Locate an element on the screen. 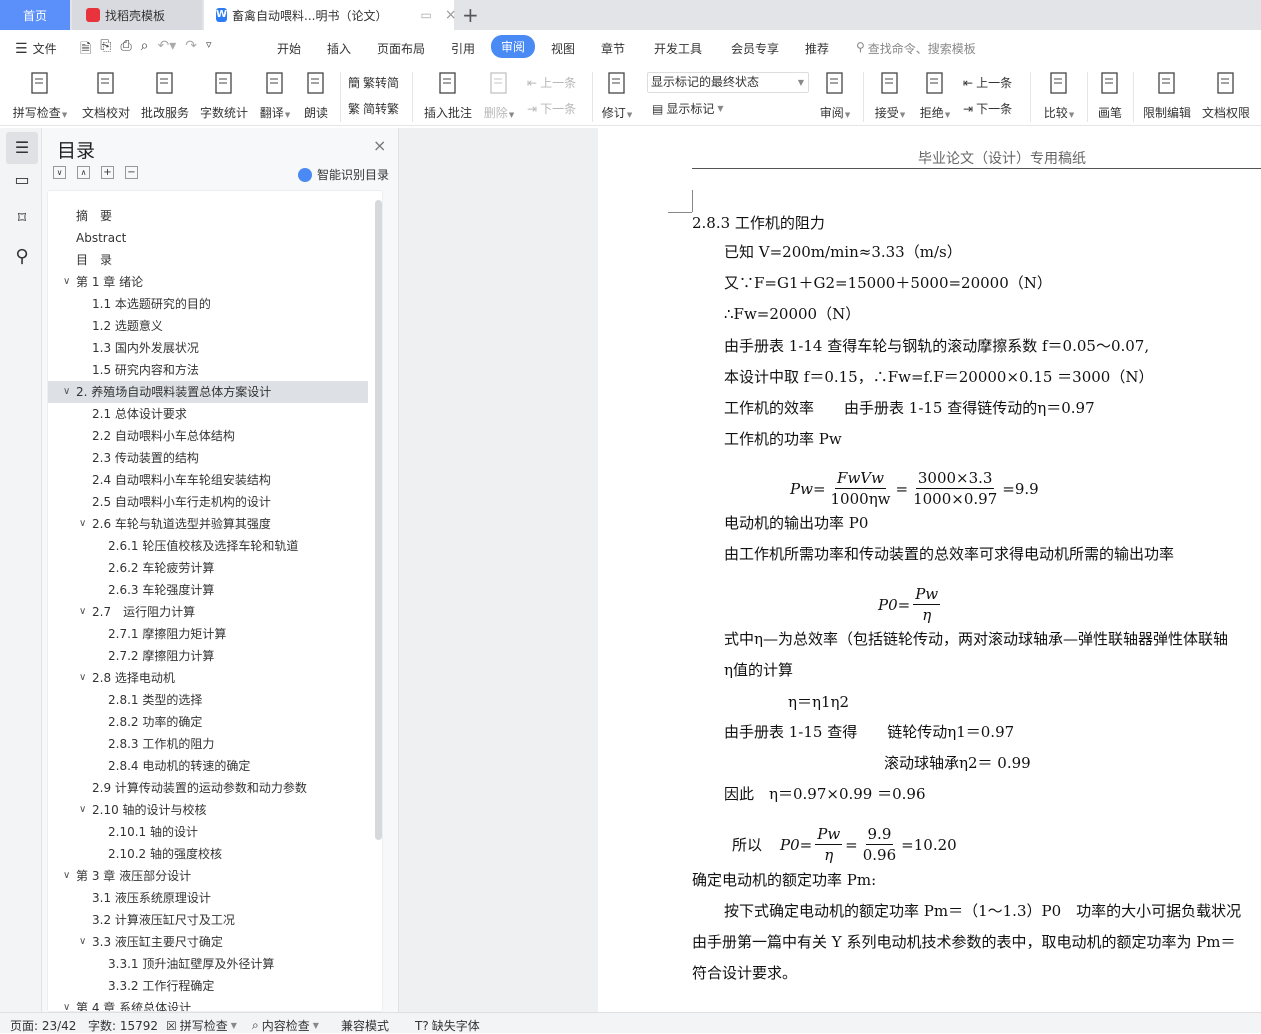  collapse-up-icon: ∧ is located at coordinates (83, 172).